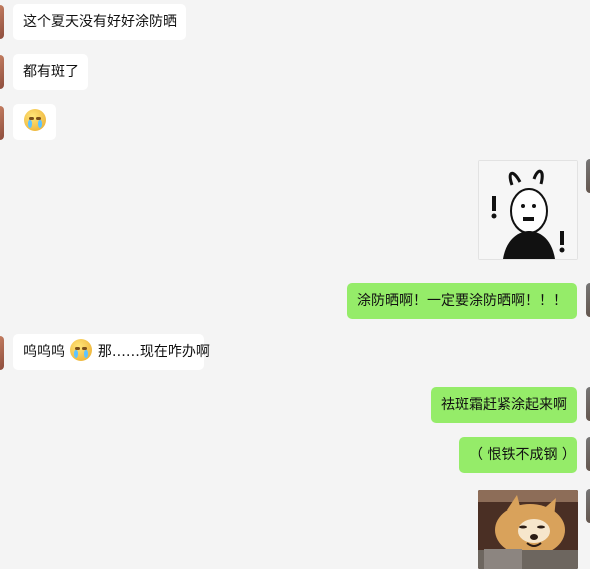 The width and height of the screenshot is (590, 569). I want to click on outgoing-message-bubble: （ 恨铁不成钢 ）, so click(518, 455).